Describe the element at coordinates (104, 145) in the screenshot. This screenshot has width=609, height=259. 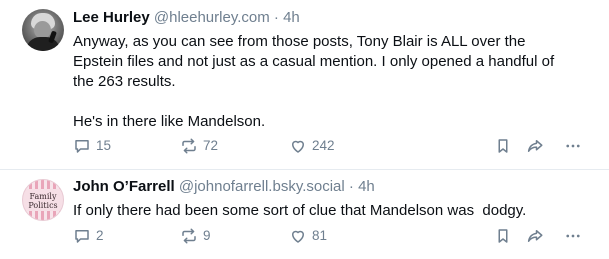
I see `reply-count: 15` at that location.